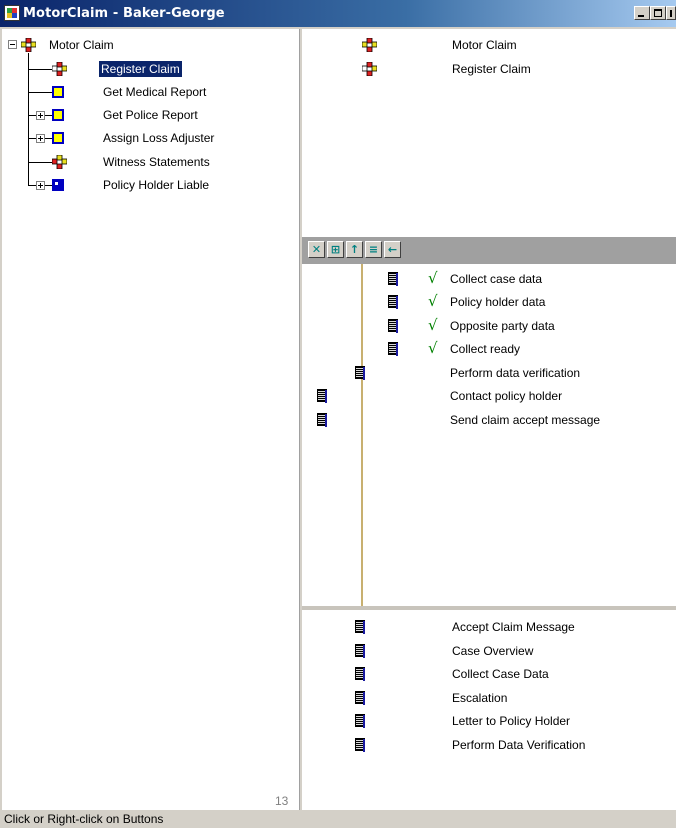  I want to click on timeline-line, so click(362, 435).